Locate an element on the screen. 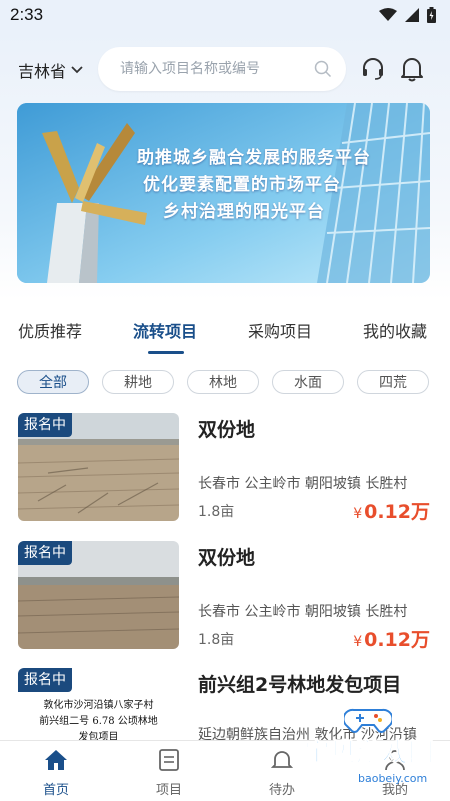 This screenshot has height=801, width=450. search-box is located at coordinates (222, 69).